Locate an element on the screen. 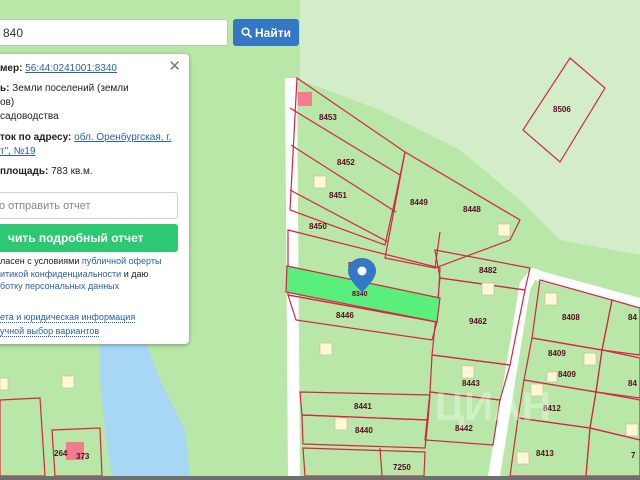 The width and height of the screenshot is (640, 480). search-bar is located at coordinates (114, 32).